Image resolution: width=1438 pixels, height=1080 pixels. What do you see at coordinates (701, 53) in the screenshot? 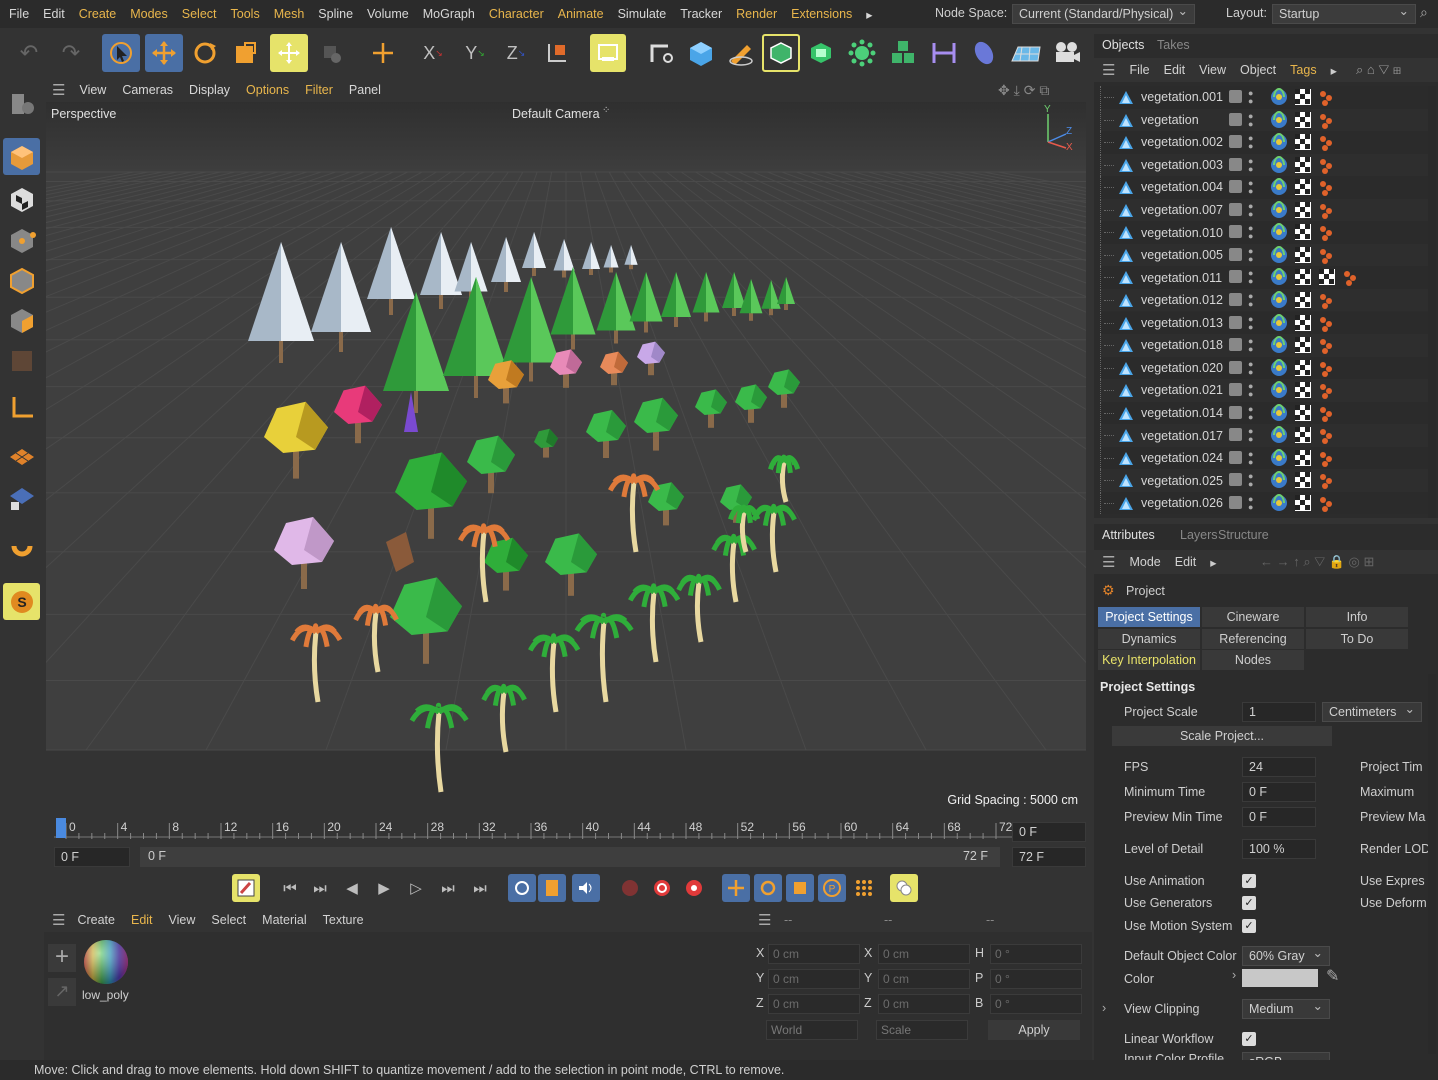
I see `cube-icon` at bounding box center [701, 53].